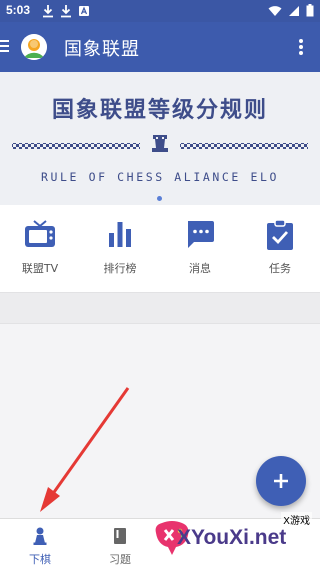 The width and height of the screenshot is (320, 568). What do you see at coordinates (280, 268) in the screenshot?
I see `quick-nav-label: 任务` at bounding box center [280, 268].